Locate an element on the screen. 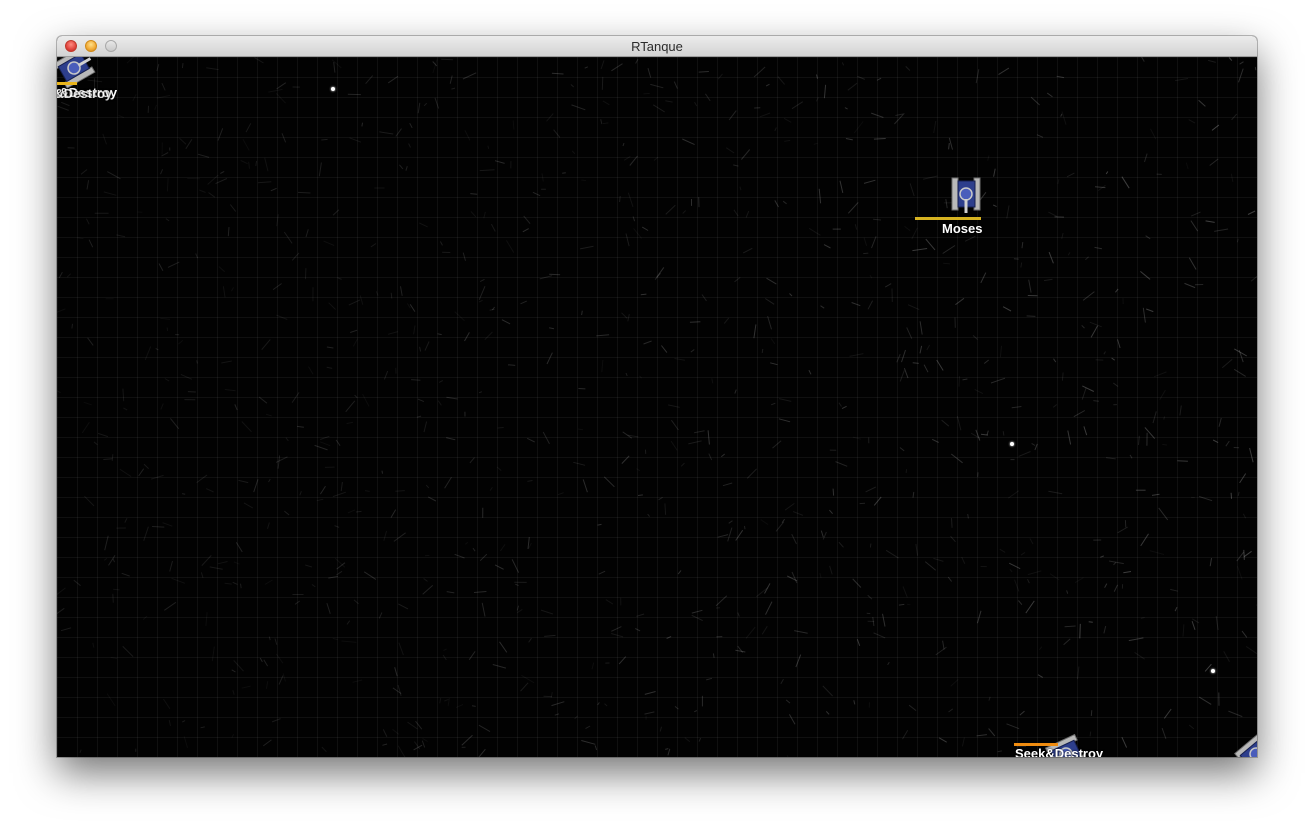  title-bar: RTanque is located at coordinates (657, 46).